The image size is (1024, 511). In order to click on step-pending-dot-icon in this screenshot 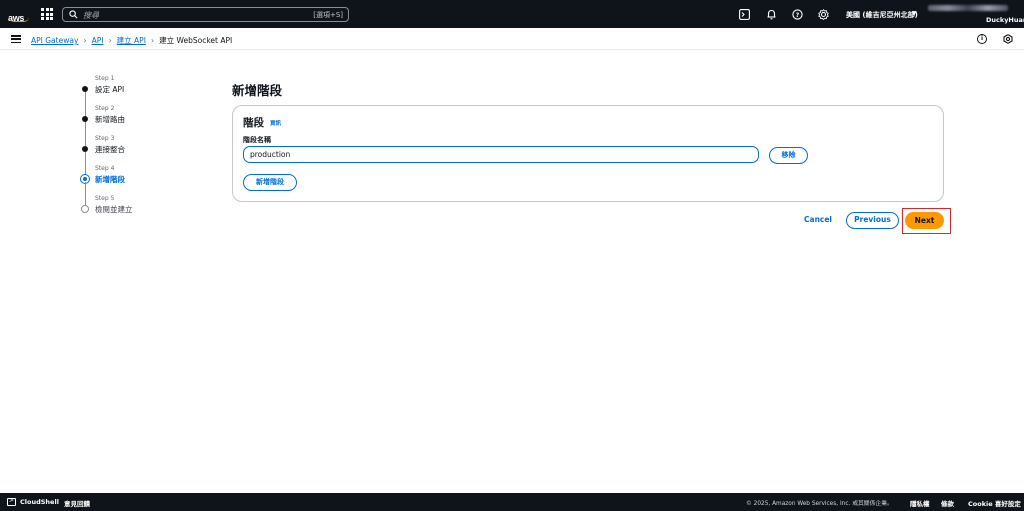, I will do `click(85, 209)`.